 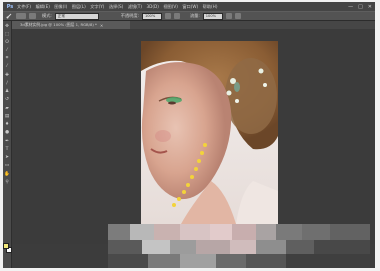 I want to click on brush-tool-icon, so click(x=9, y=16).